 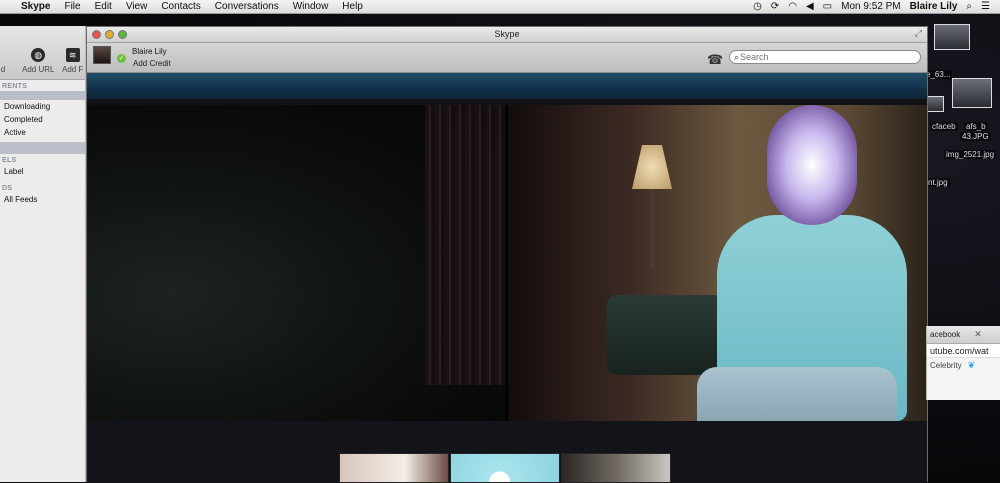 I want to click on skype-titlebar: Skype ⤢, so click(x=507, y=35).